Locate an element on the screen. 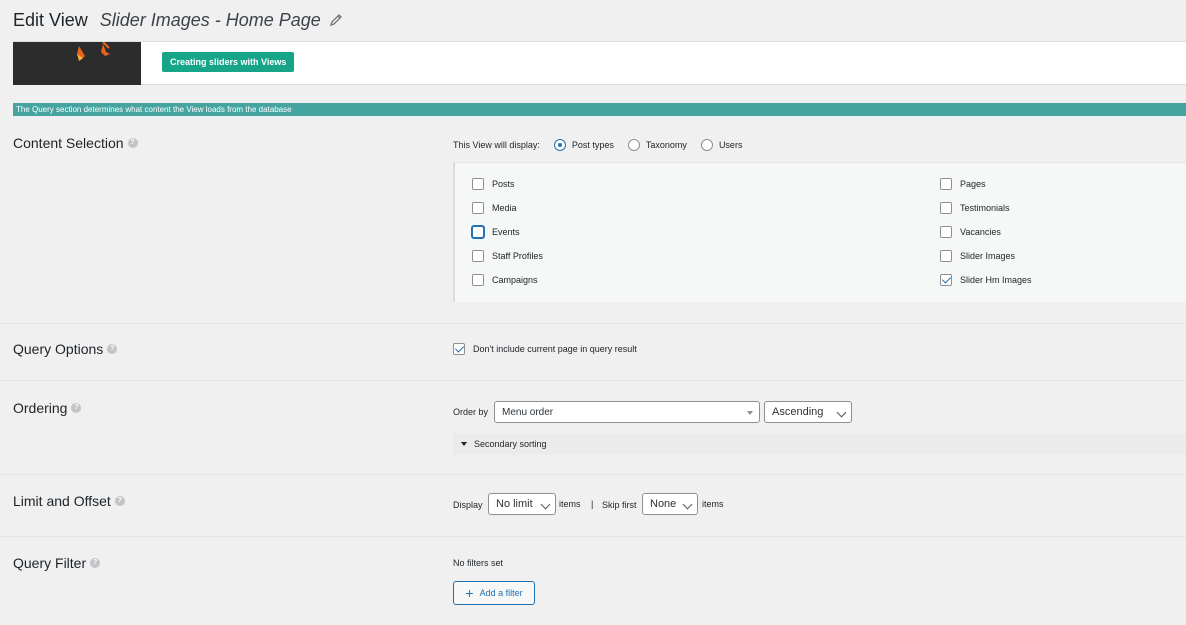  ordering-label: Ordering ? is located at coordinates (47, 408).